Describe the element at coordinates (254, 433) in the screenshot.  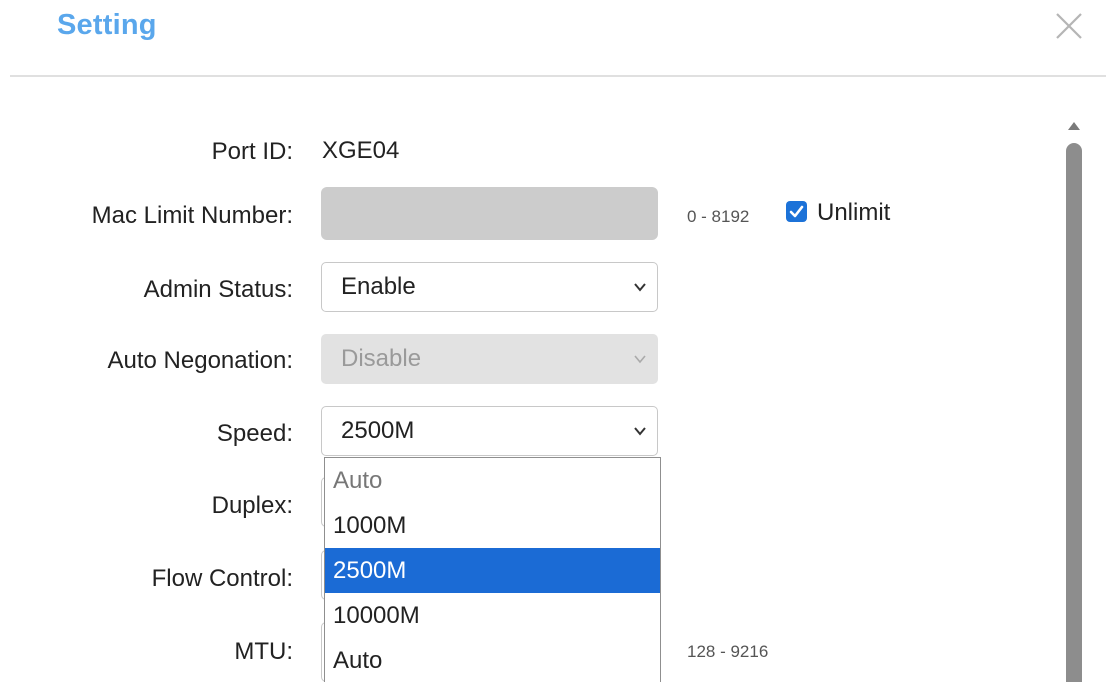
I see `speed-label: Speed:` at that location.